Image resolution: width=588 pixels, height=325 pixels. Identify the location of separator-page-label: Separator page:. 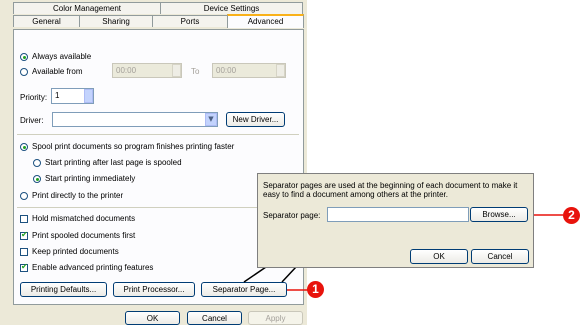
(292, 215).